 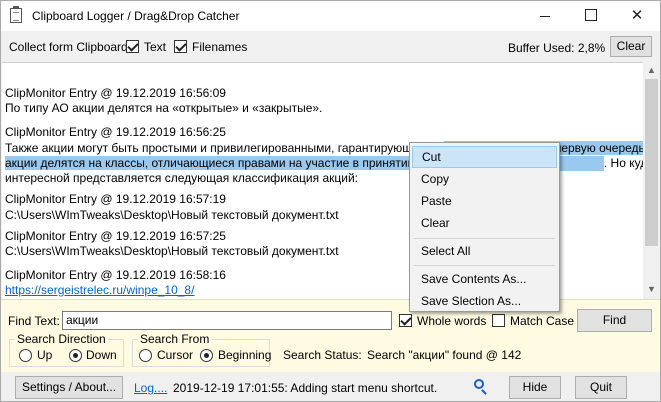 I want to click on filenames-checkbox-label: Filenames, so click(x=220, y=47).